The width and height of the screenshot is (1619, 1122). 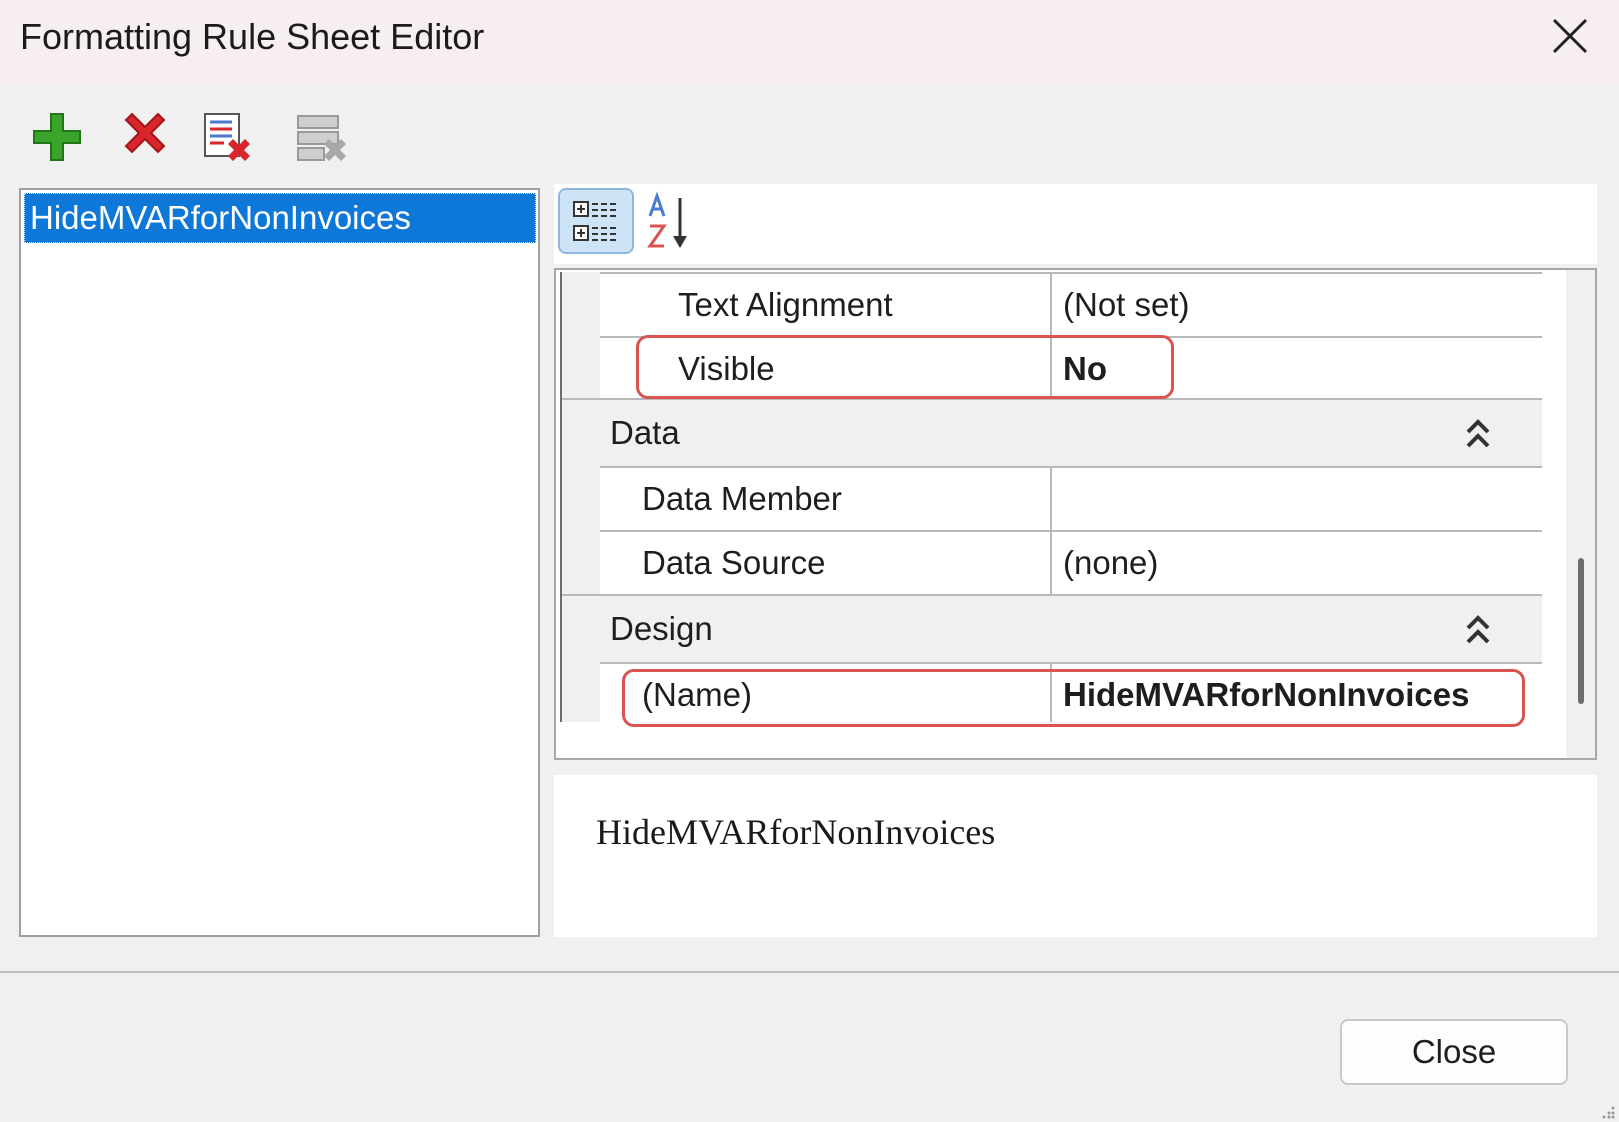 I want to click on categorized-view-button, so click(x=596, y=221).